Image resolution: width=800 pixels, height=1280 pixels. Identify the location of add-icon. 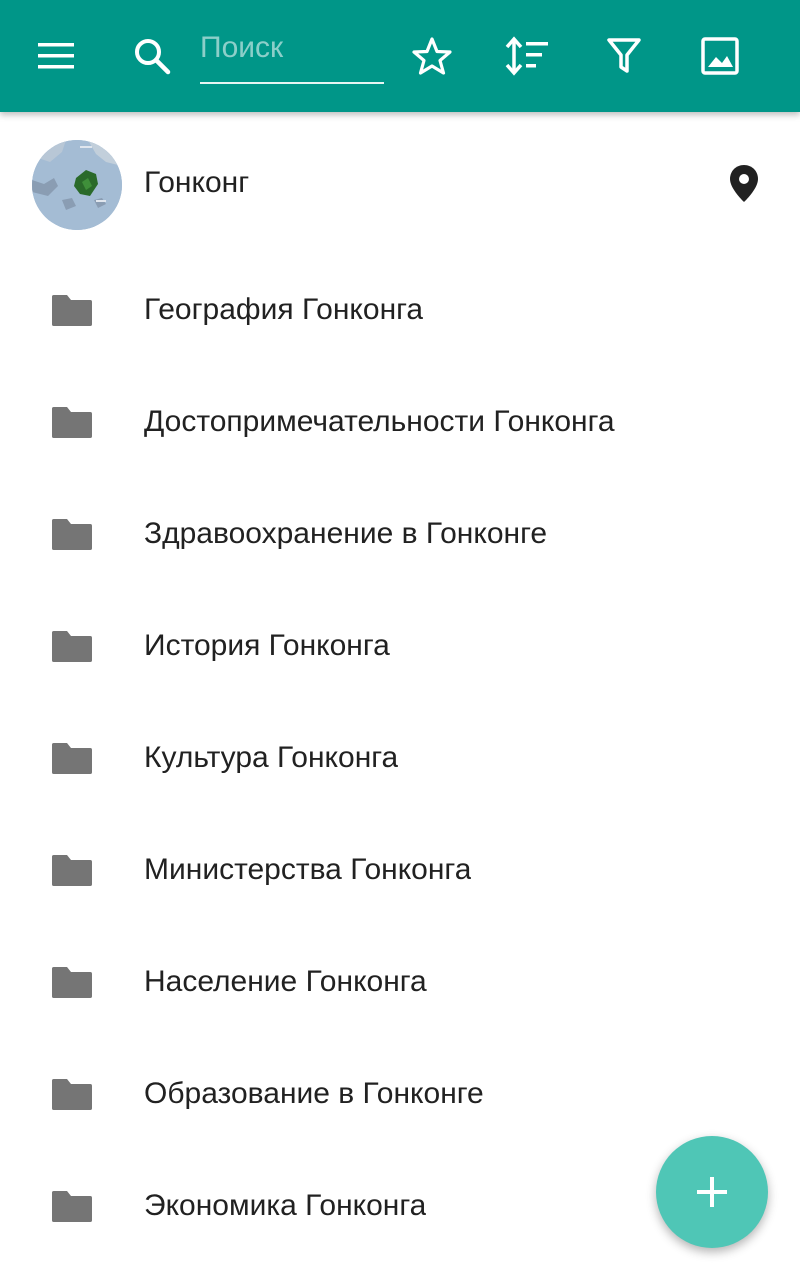
(712, 1192).